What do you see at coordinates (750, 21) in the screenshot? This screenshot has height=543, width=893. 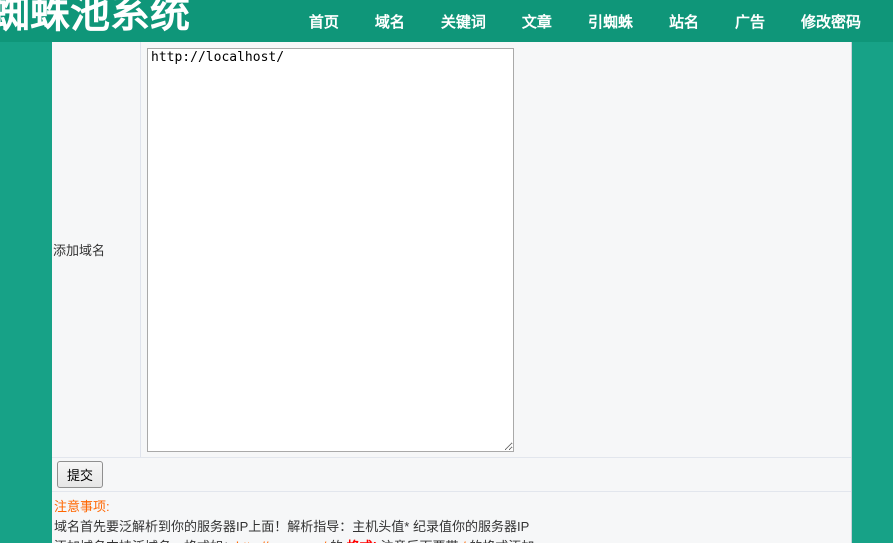 I see `nav-item-ads: 广告` at bounding box center [750, 21].